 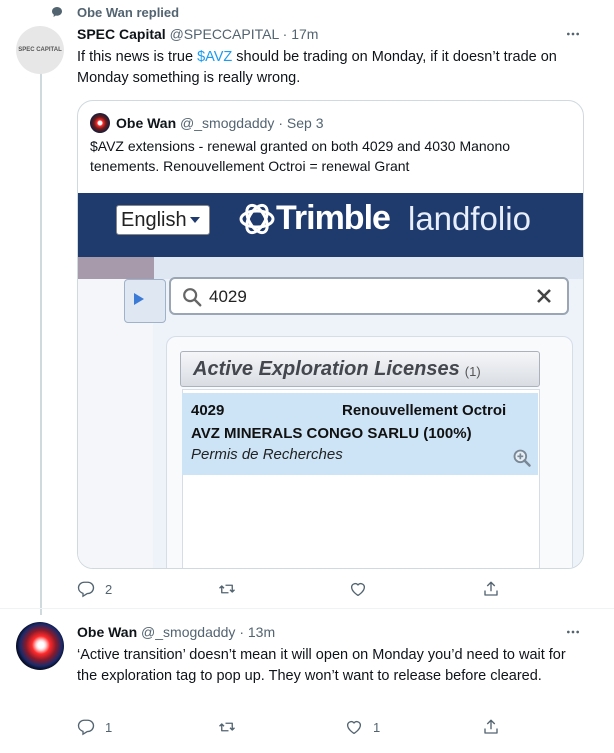 What do you see at coordinates (194, 220) in the screenshot?
I see `dropdown-arrow-icon` at bounding box center [194, 220].